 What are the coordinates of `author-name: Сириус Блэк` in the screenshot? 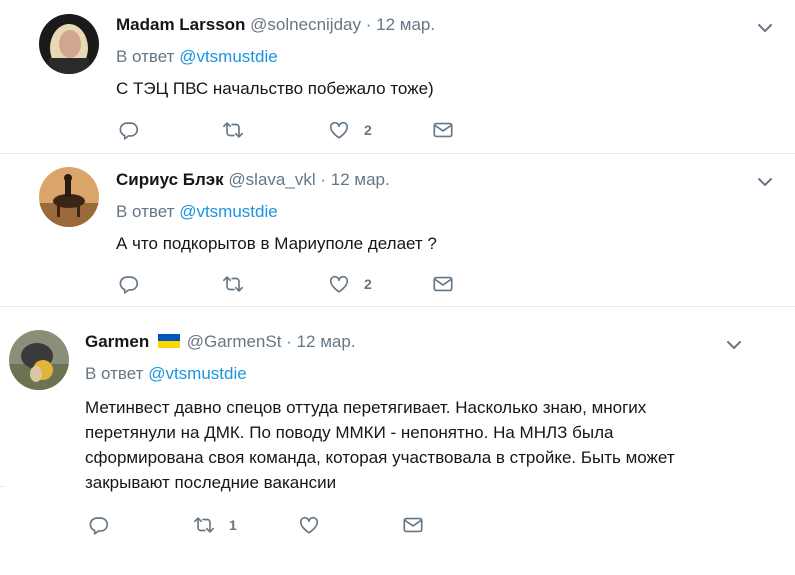 It's located at (170, 179).